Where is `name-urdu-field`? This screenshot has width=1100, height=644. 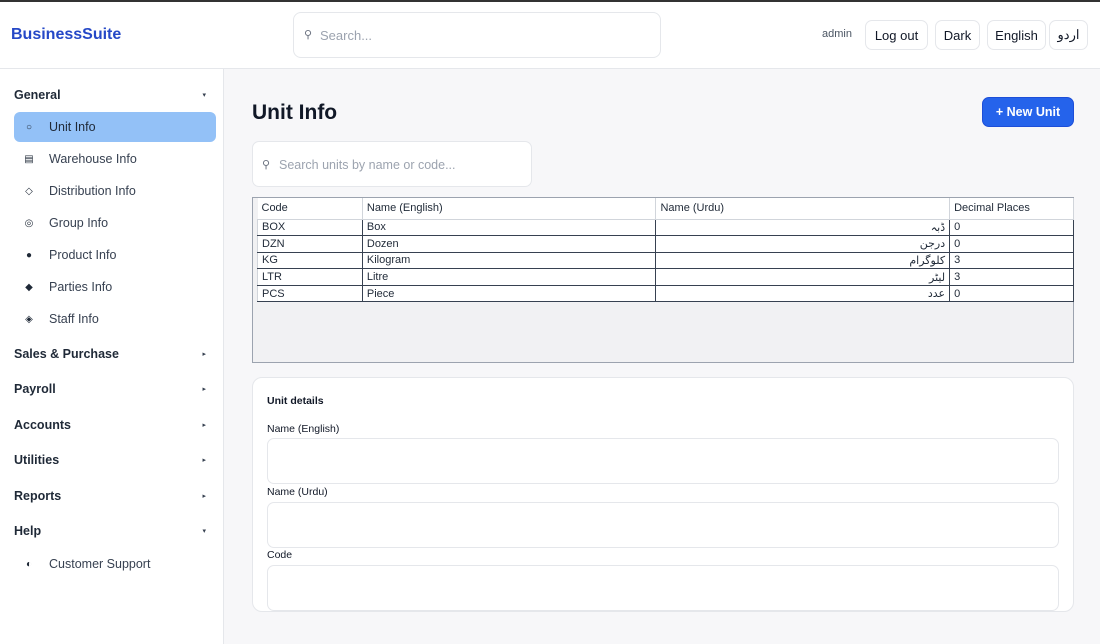
name-urdu-field is located at coordinates (663, 525).